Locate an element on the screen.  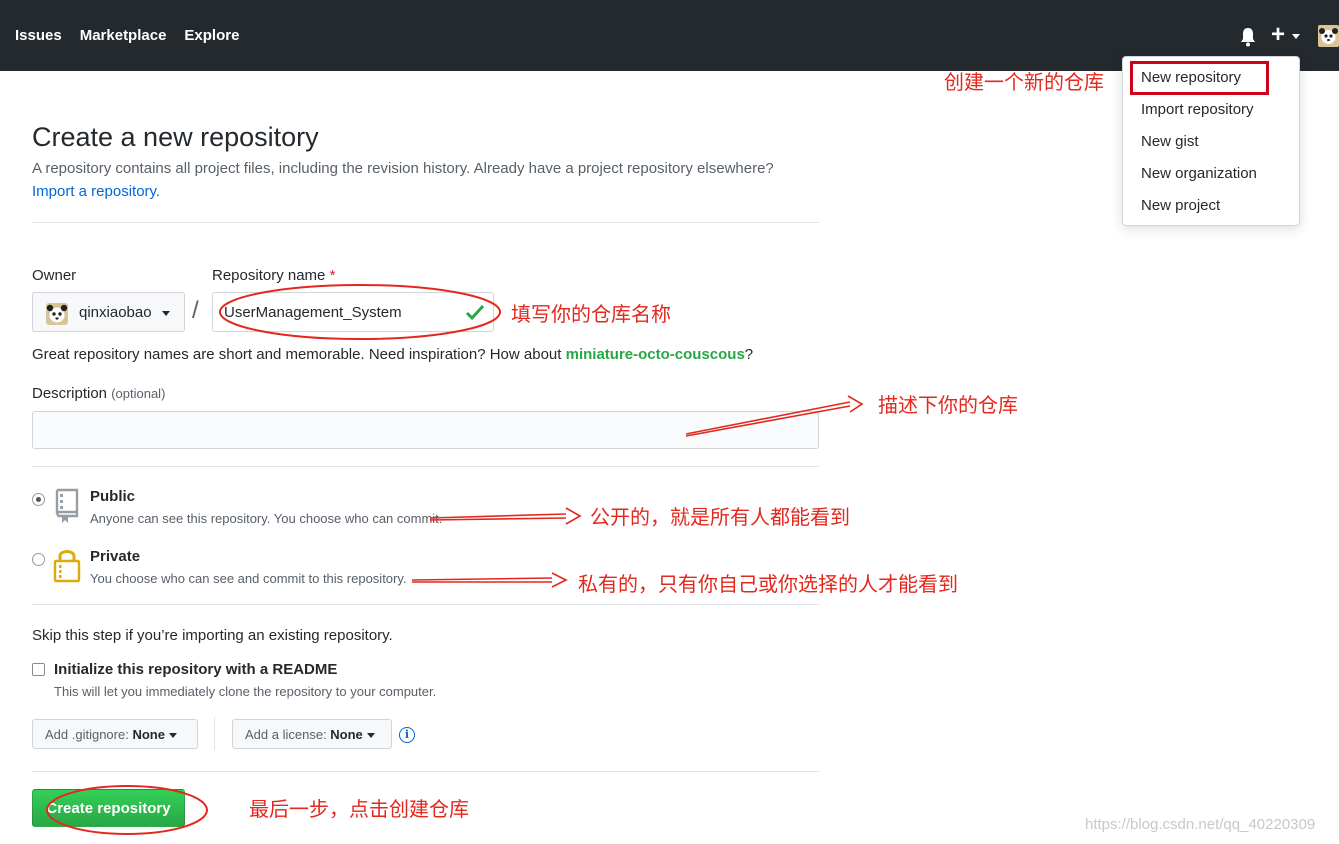
license-value: None is located at coordinates (346, 734).